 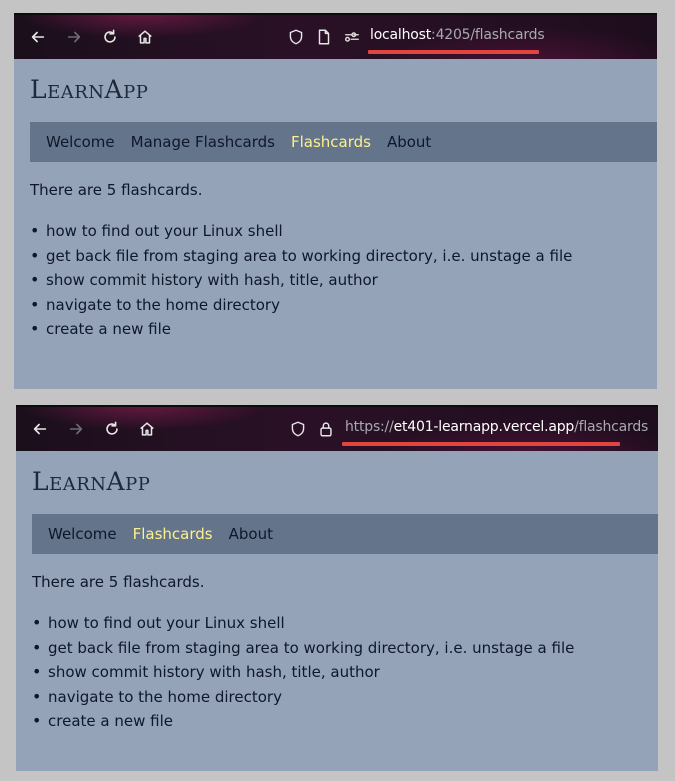 I want to click on url-scheme: https://, so click(x=369, y=427).